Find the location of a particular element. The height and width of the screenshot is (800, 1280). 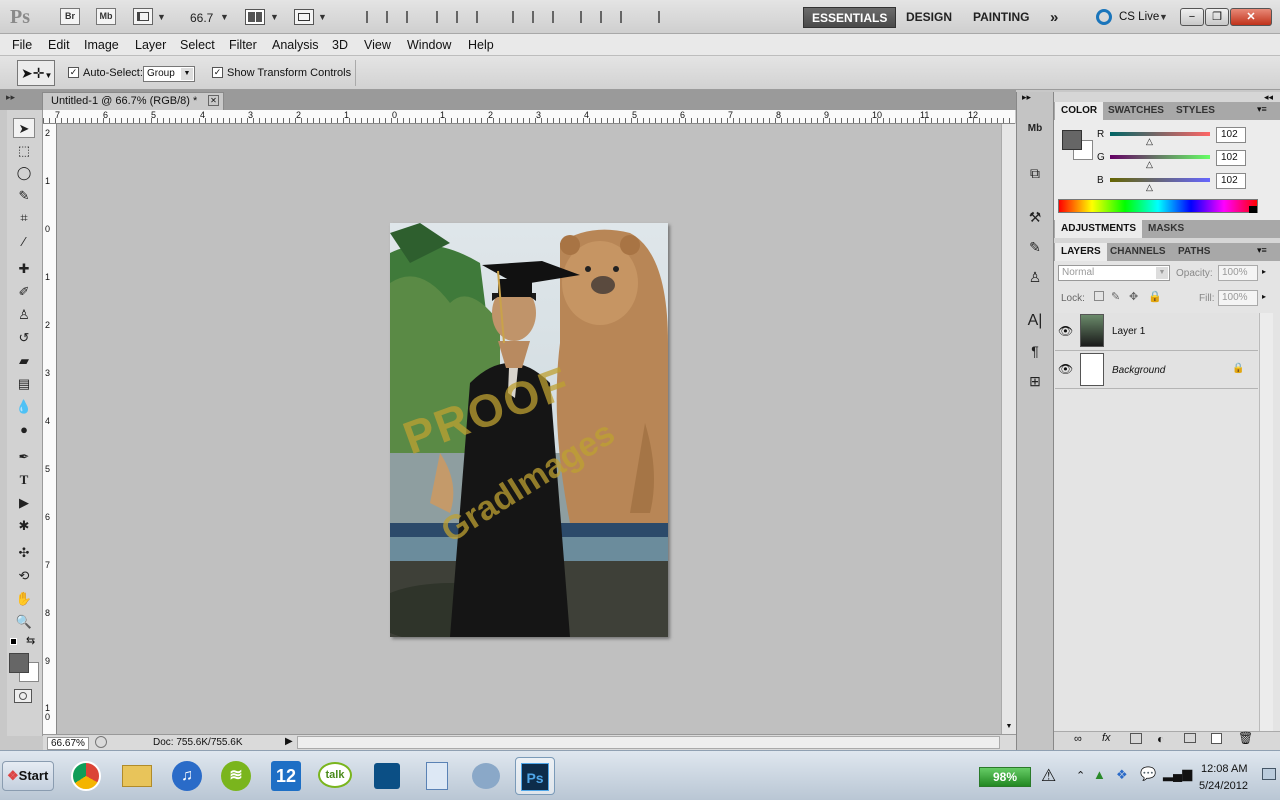

warning-icon: ⚠ is located at coordinates (1048, 776).